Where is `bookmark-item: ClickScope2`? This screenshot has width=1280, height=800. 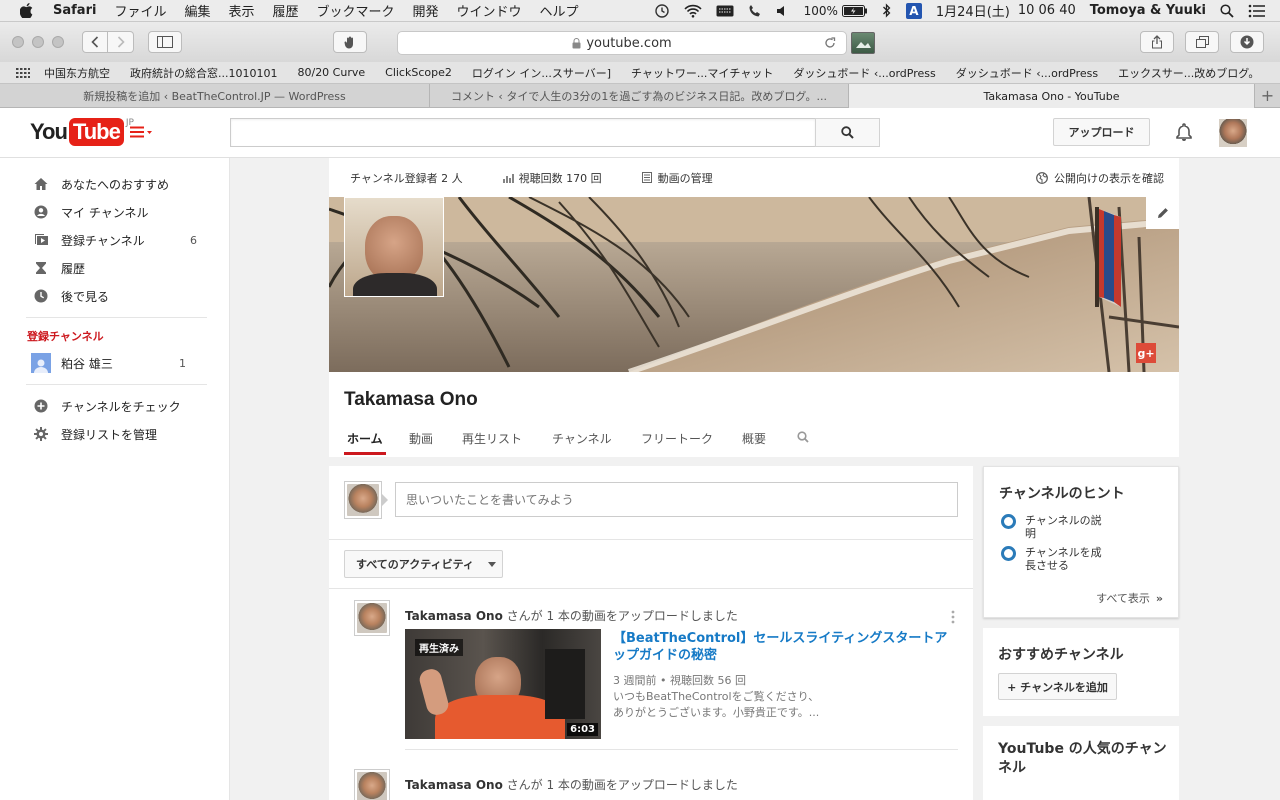
bookmark-item: ClickScope2 is located at coordinates (418, 72).